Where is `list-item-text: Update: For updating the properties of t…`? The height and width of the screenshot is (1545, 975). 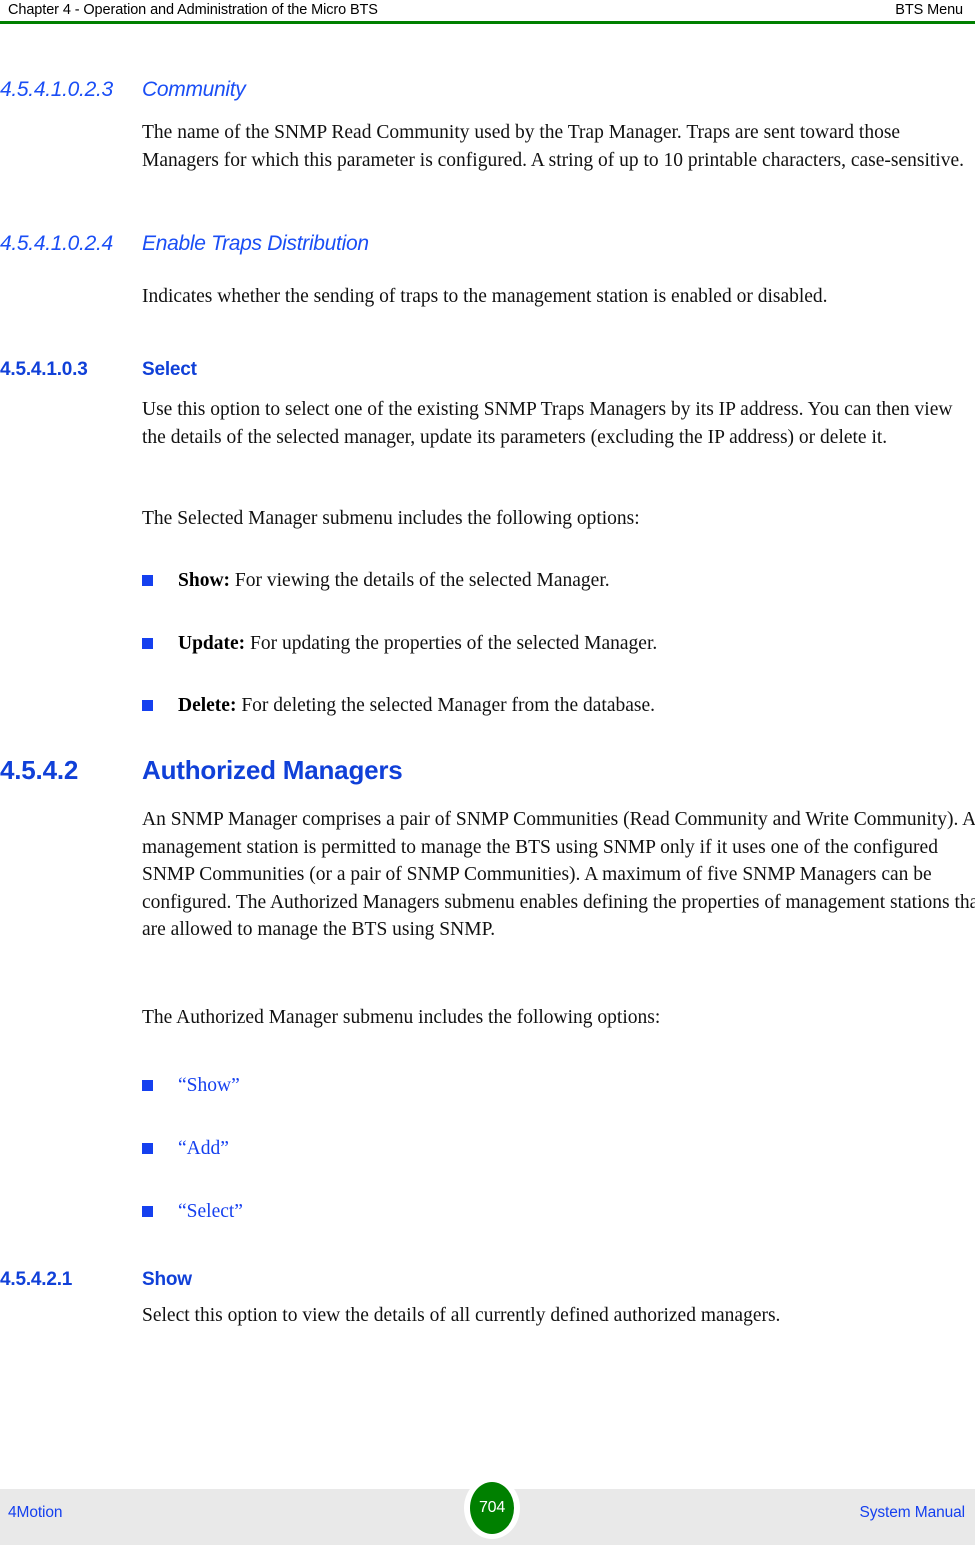 list-item-text: Update: For updating the properties of t… is located at coordinates (576, 644).